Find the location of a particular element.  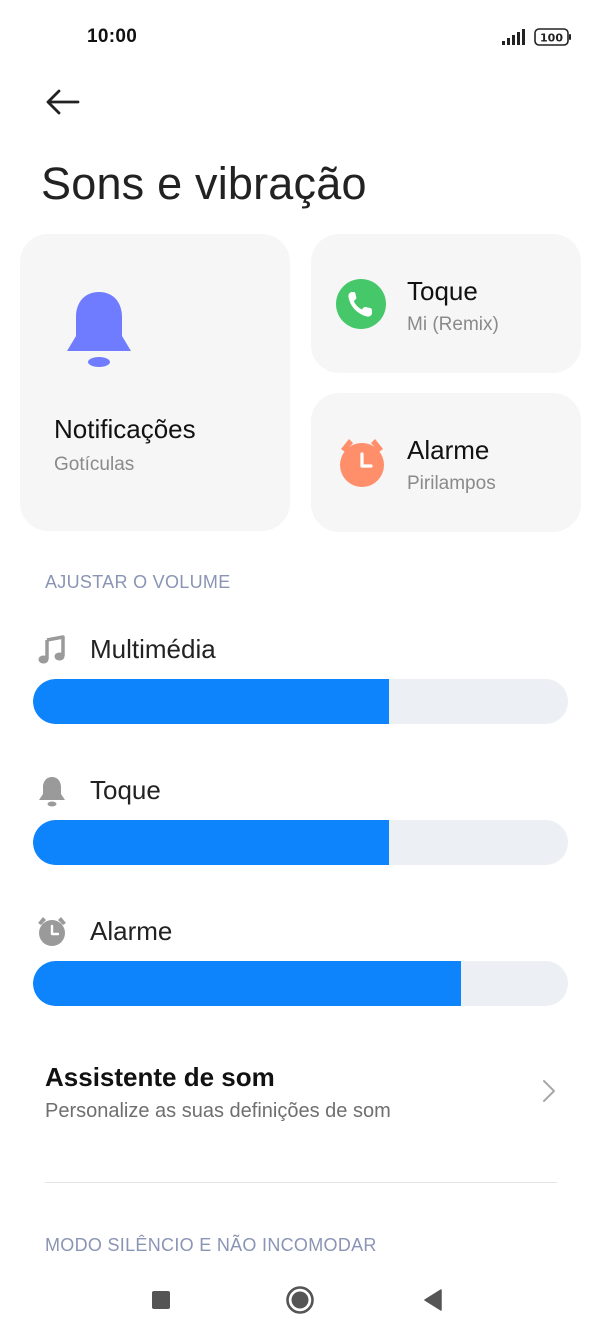

ringtone-subtitle: Mi (Remix) is located at coordinates (453, 324).